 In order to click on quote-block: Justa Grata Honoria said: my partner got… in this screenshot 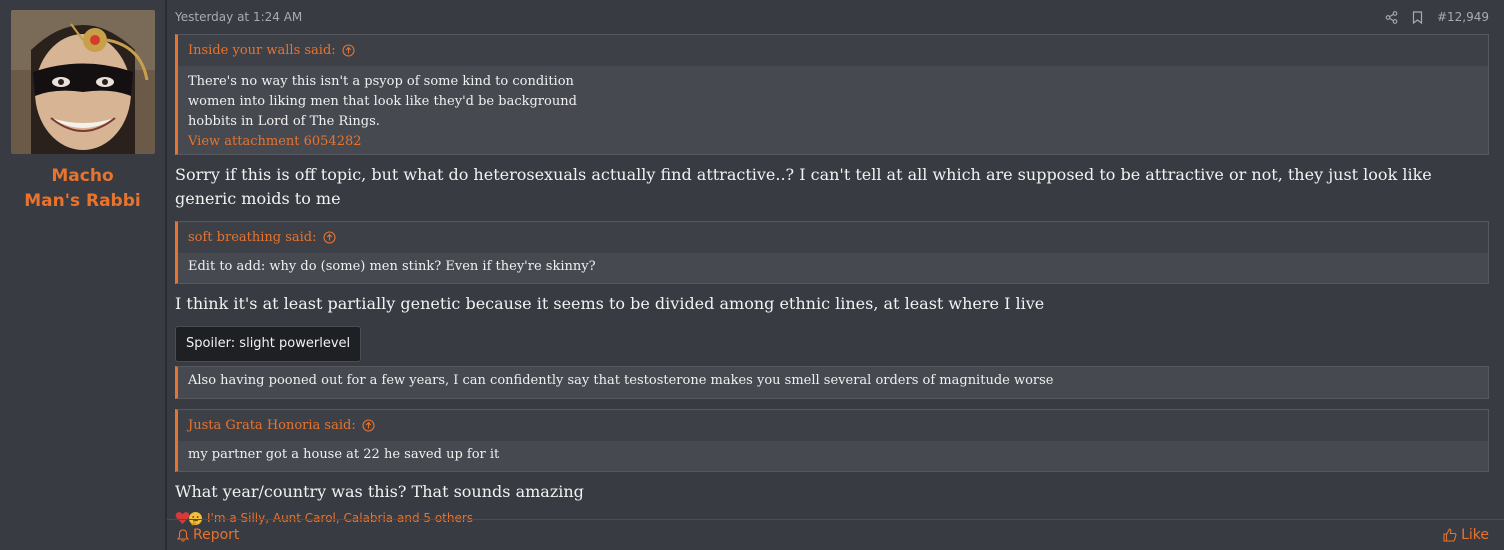, I will do `click(832, 440)`.